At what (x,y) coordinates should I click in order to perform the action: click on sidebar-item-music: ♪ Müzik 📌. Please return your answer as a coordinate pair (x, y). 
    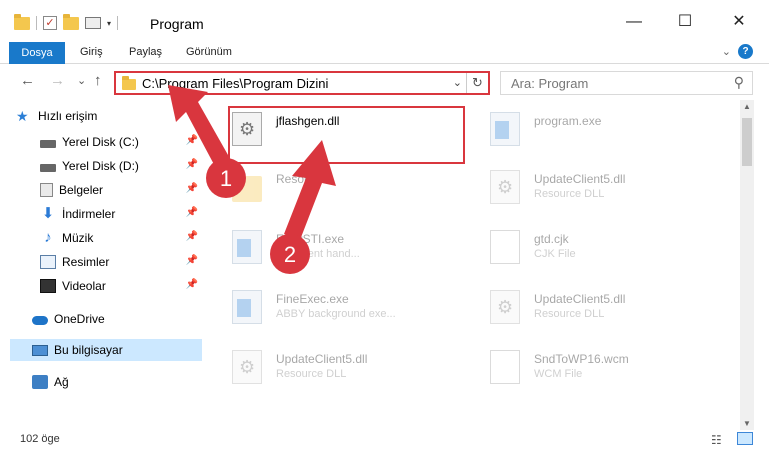
    Looking at the image, I should click on (121, 238).